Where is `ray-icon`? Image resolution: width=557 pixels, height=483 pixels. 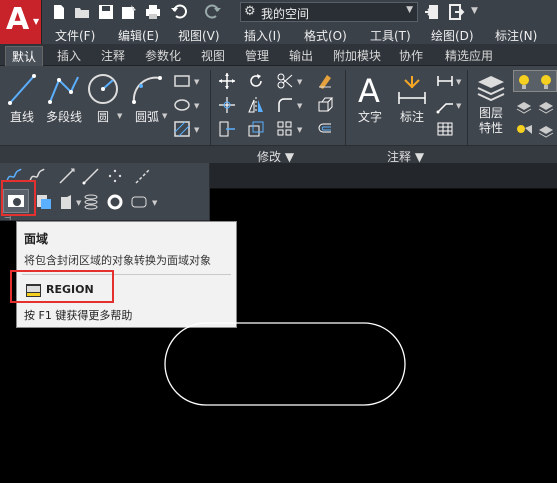 ray-icon is located at coordinates (91, 176).